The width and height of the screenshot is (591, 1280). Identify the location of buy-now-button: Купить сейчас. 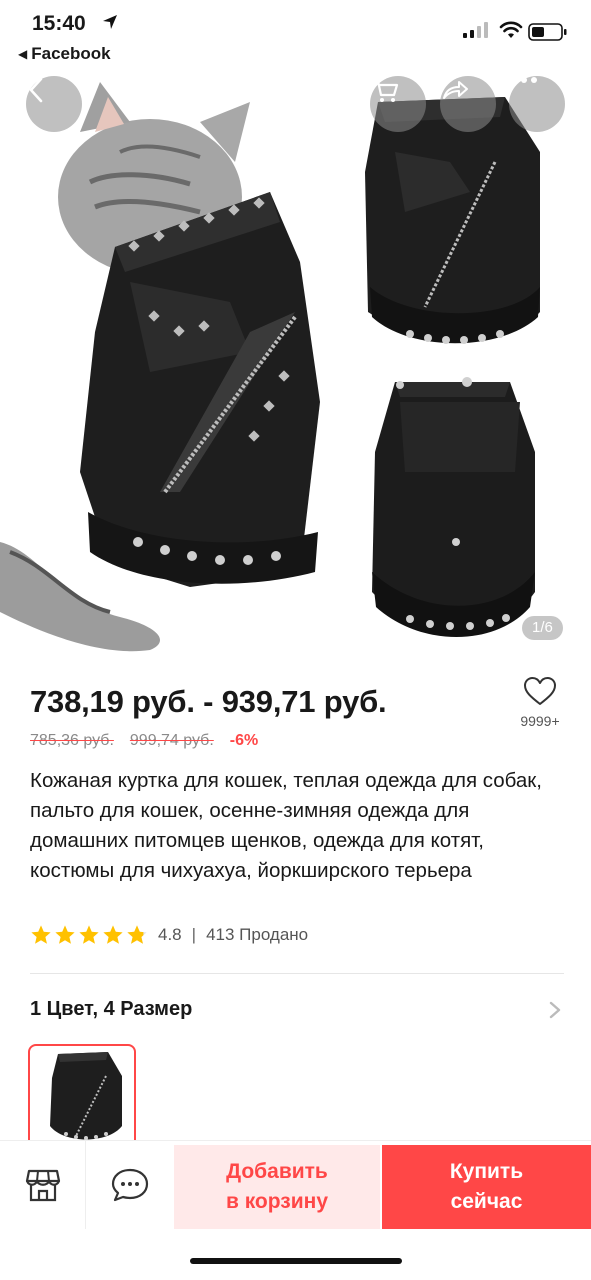
(486, 1187).